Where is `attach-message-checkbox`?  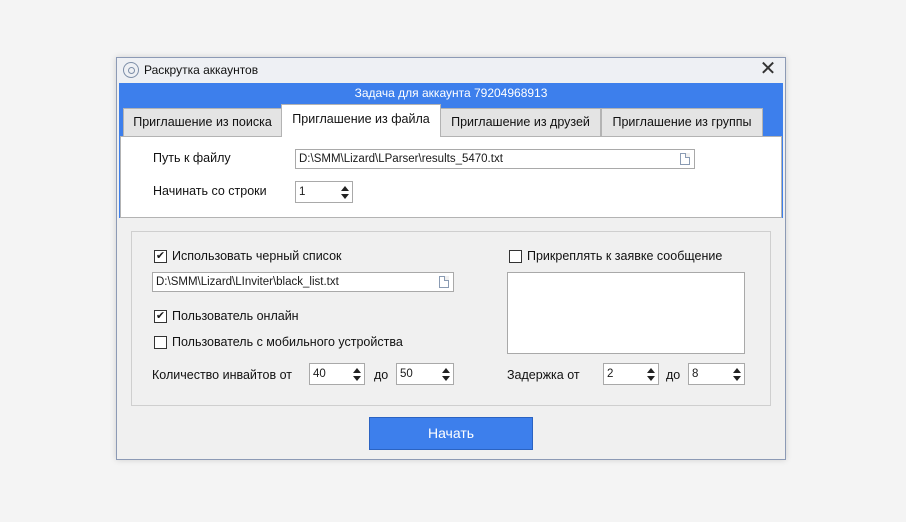 attach-message-checkbox is located at coordinates (515, 256).